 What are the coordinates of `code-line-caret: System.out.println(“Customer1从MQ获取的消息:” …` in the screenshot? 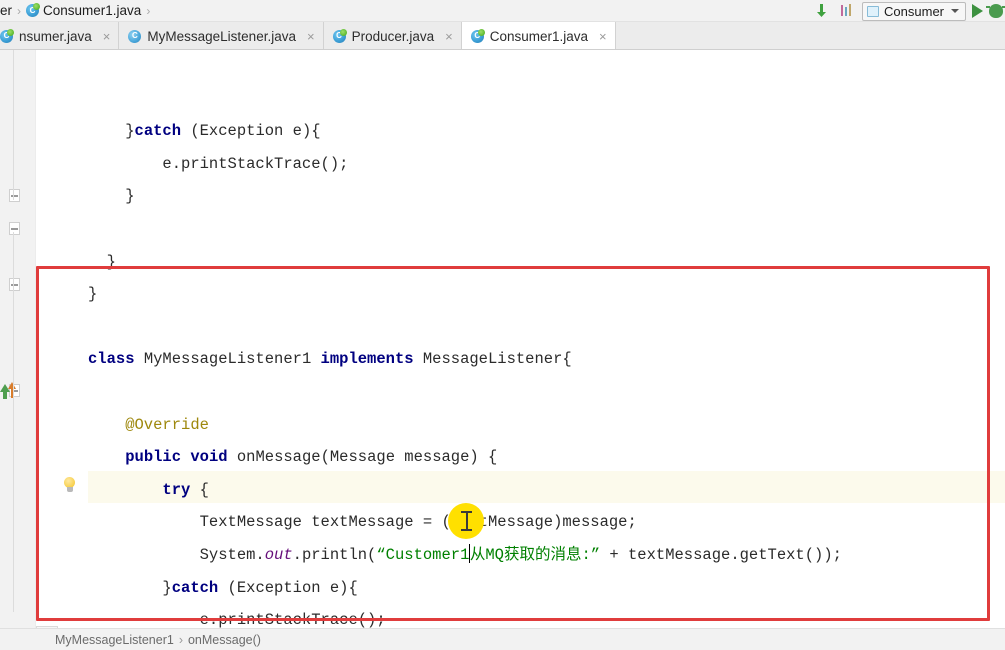 It's located at (465, 553).